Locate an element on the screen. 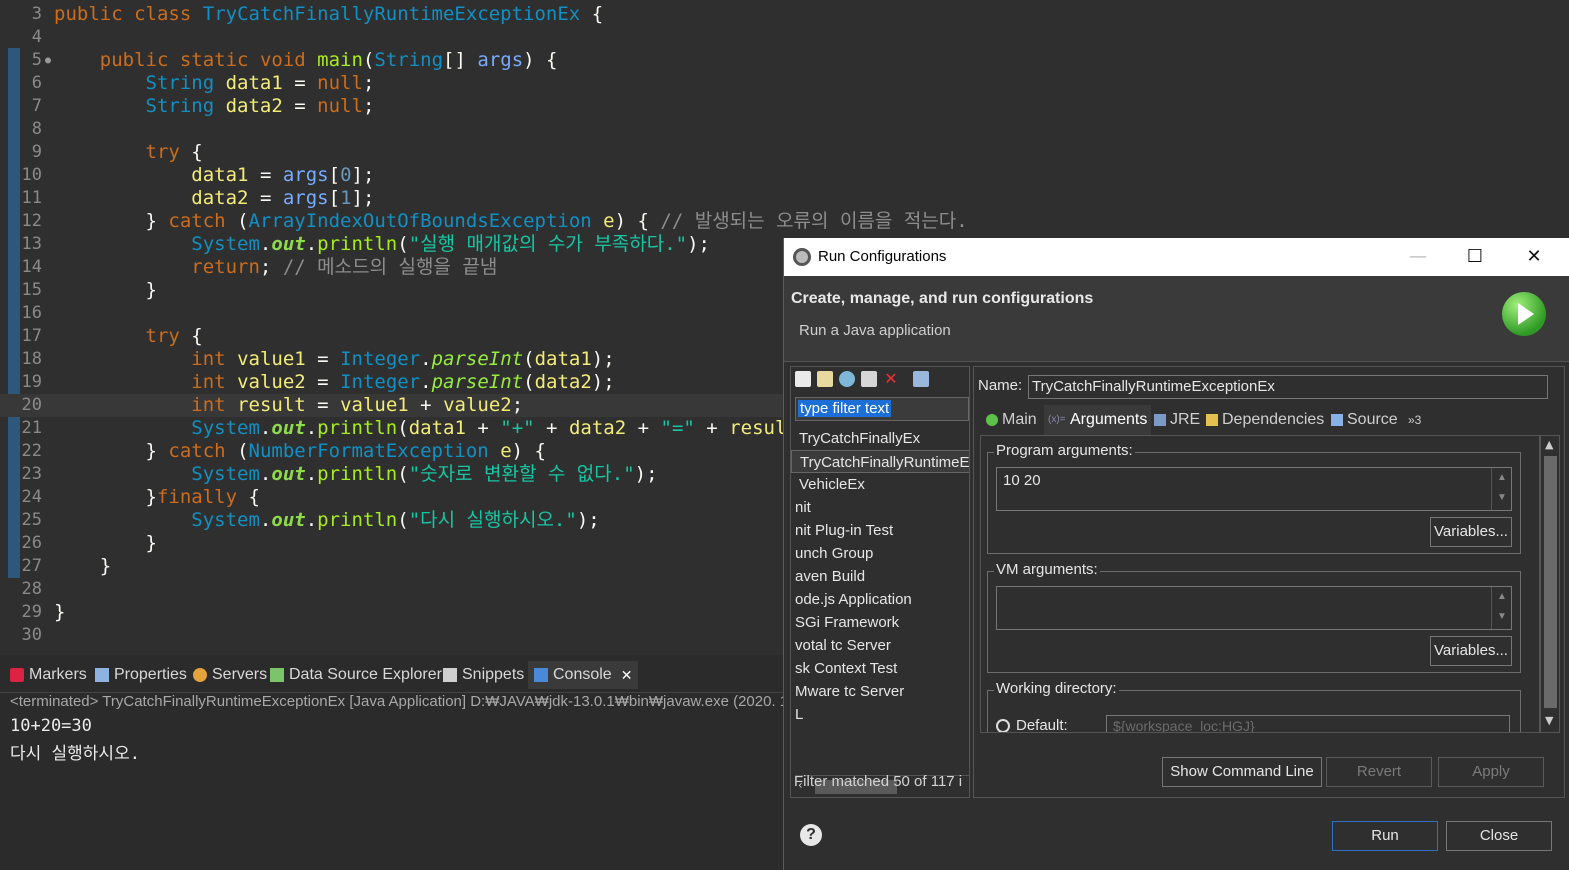  tab-console: Console ✕ is located at coordinates (583, 675).